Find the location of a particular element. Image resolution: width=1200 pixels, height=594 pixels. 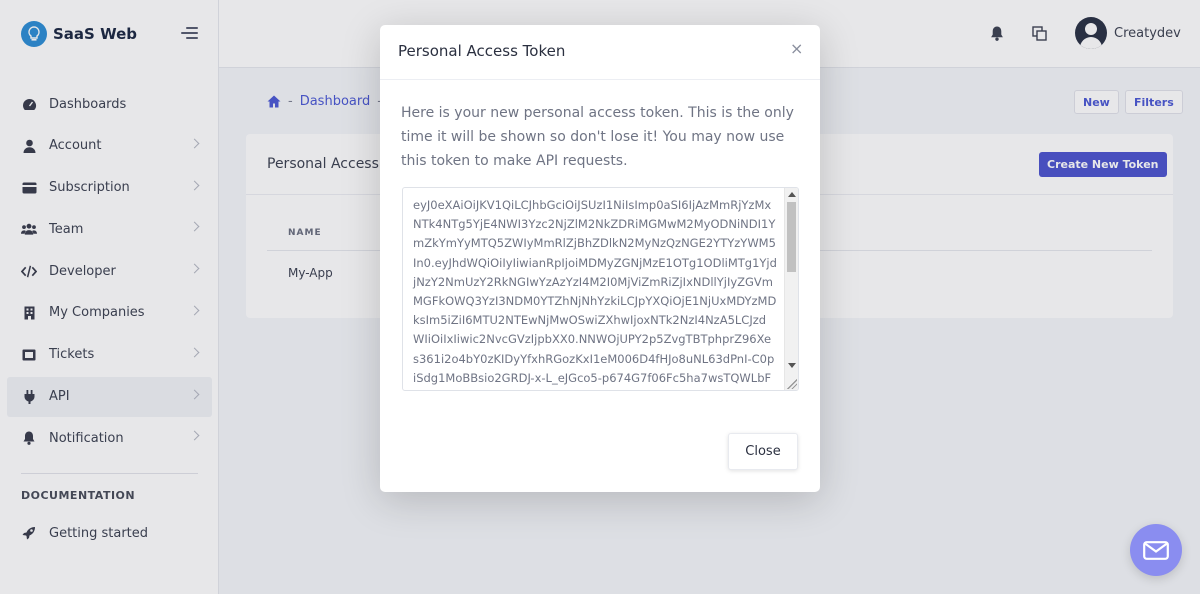

modal-title: Personal Access Token is located at coordinates (482, 51).